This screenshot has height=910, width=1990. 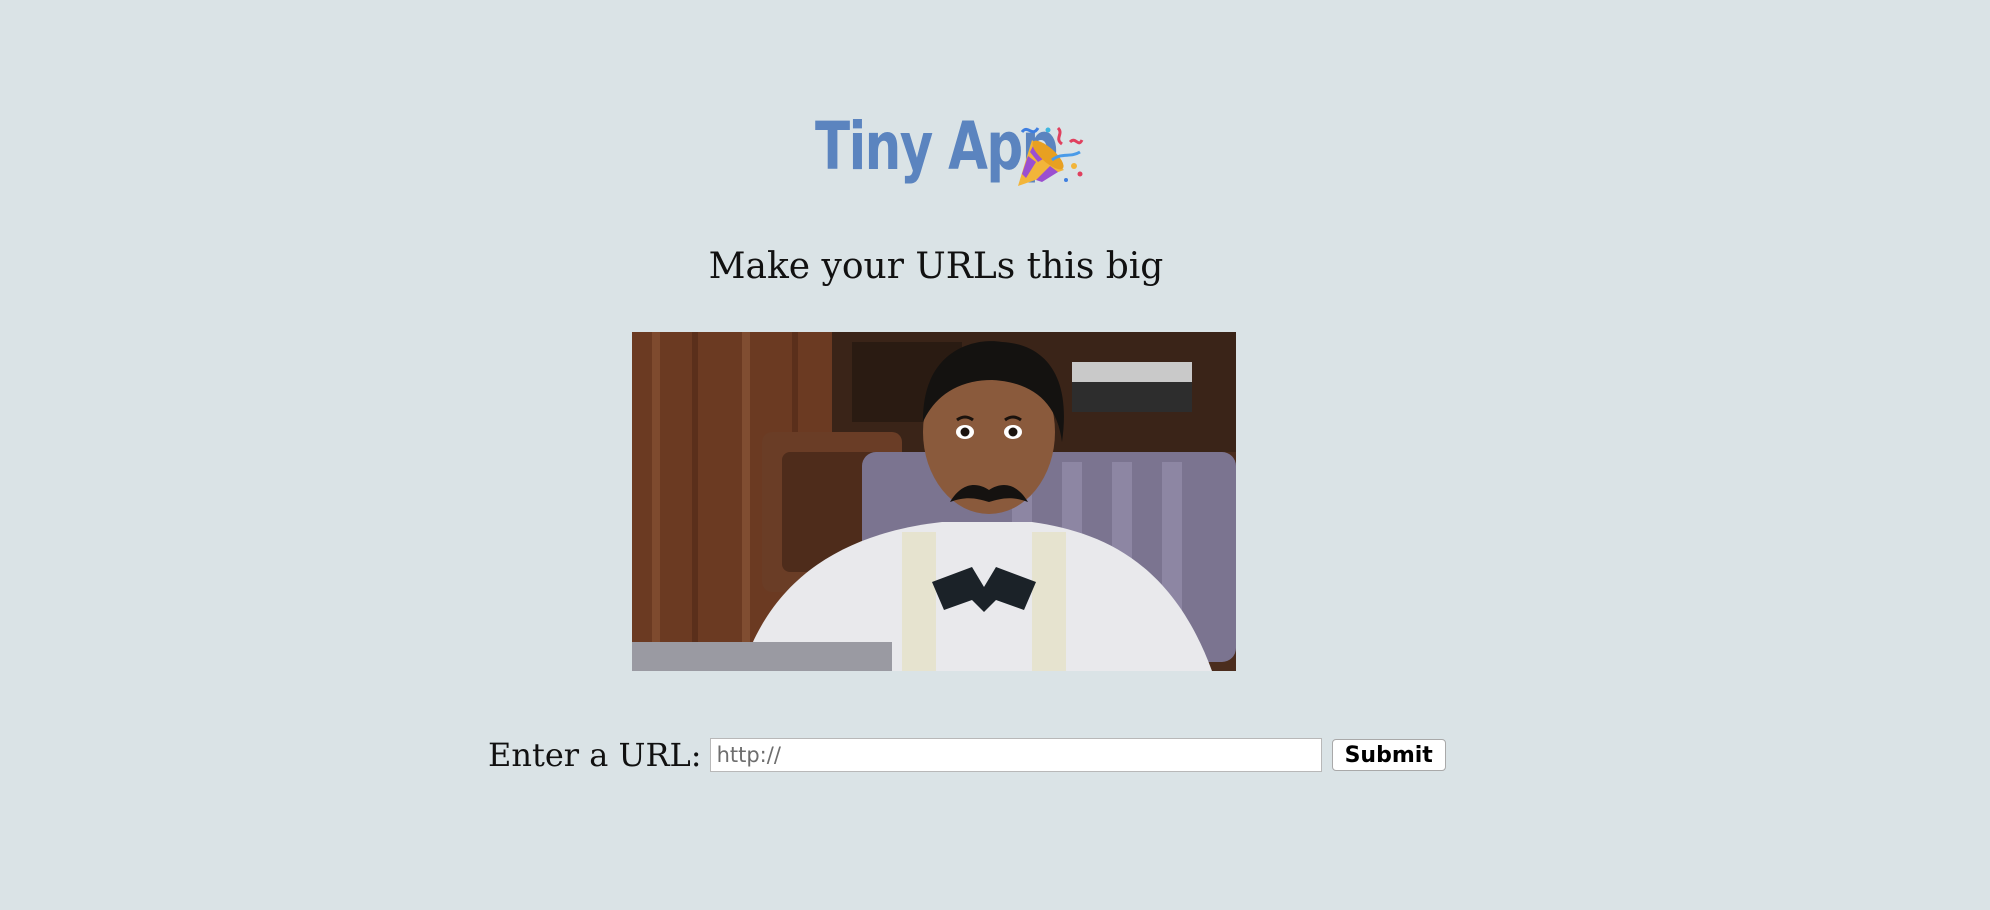 I want to click on url-input, so click(x=1015, y=755).